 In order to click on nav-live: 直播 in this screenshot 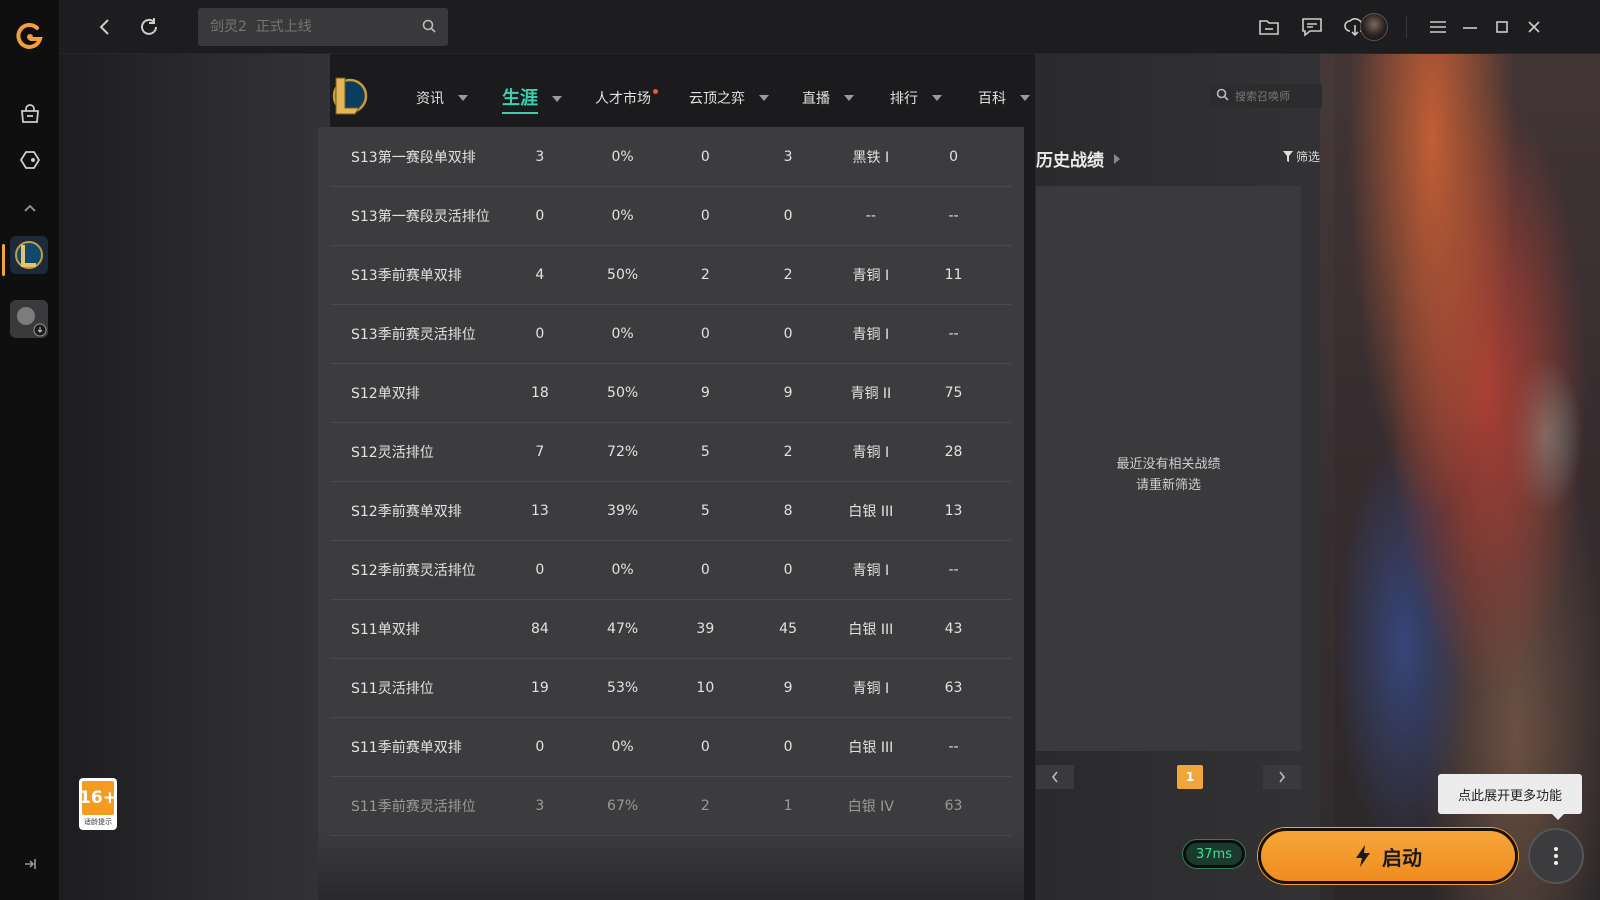, I will do `click(828, 98)`.